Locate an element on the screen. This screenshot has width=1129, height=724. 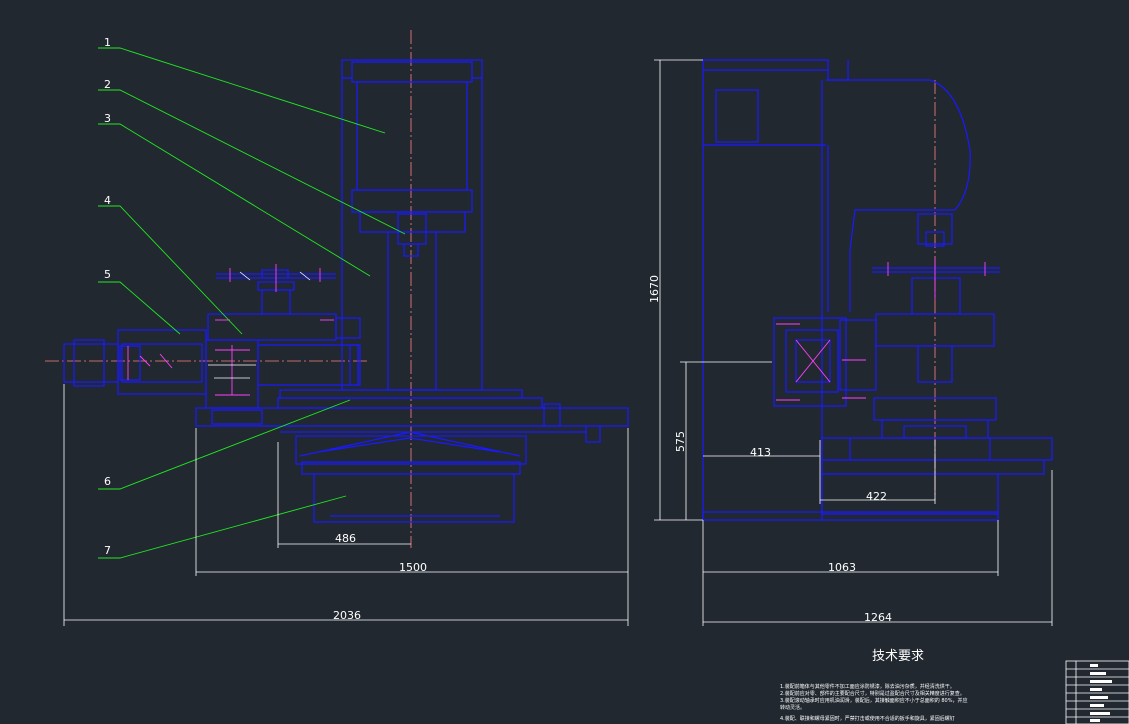
tech-requirements-title: 技术要求 is located at coordinates (898, 656).